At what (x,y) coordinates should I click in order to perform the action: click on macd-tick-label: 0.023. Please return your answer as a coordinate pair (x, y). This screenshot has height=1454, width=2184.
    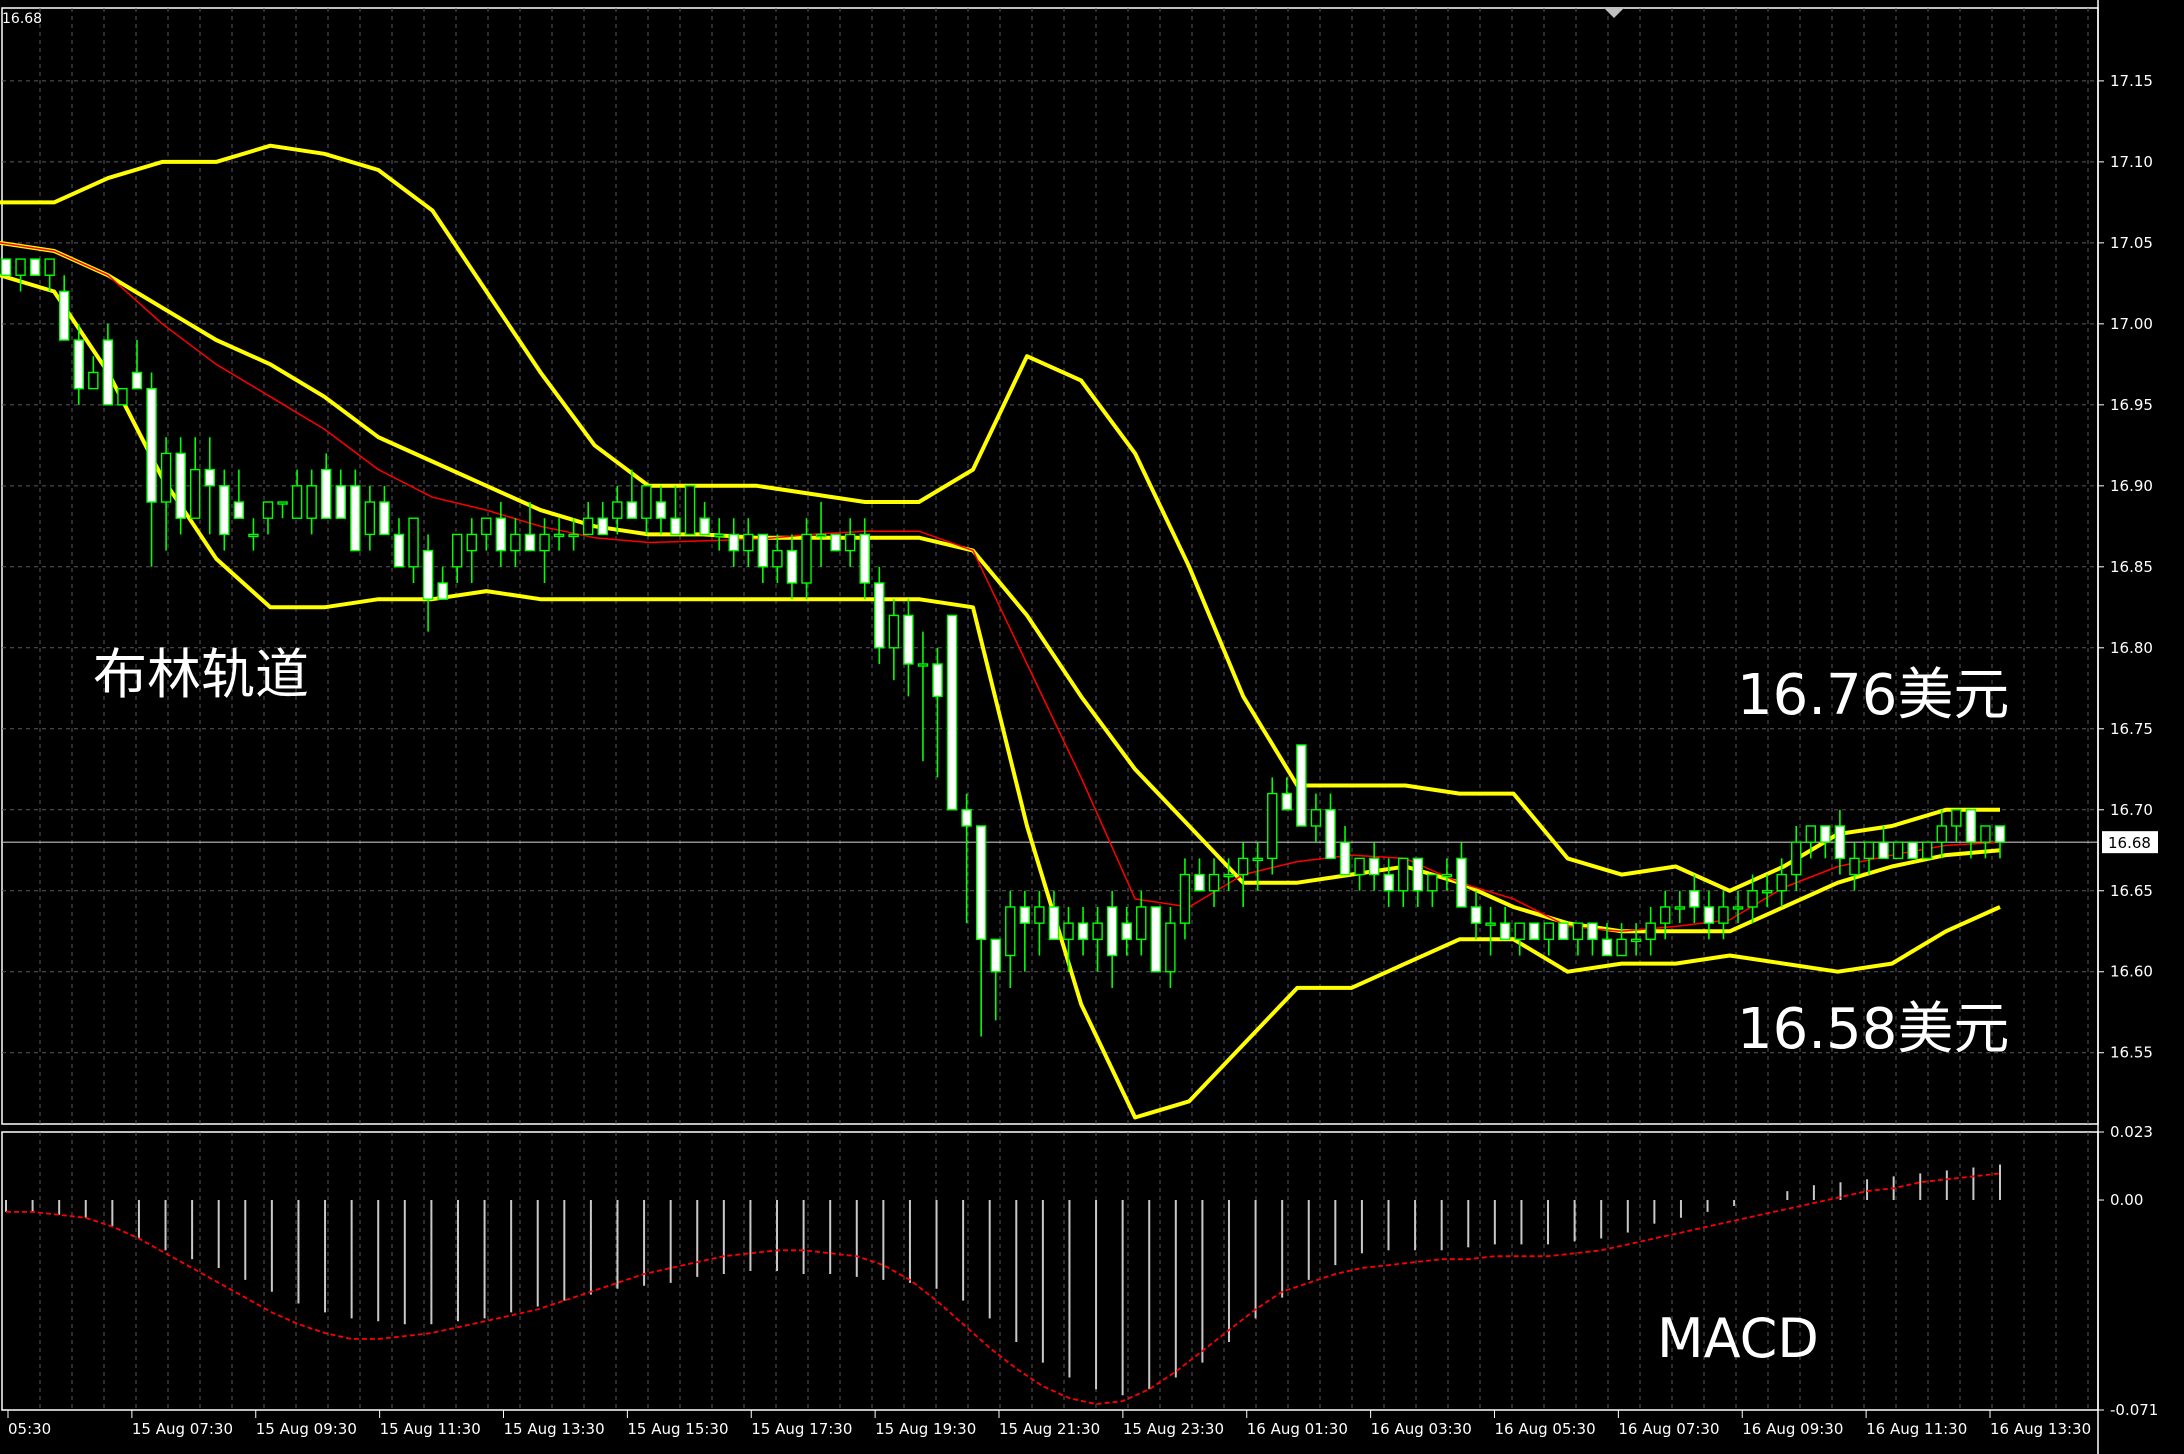
    Looking at the image, I should click on (2131, 1132).